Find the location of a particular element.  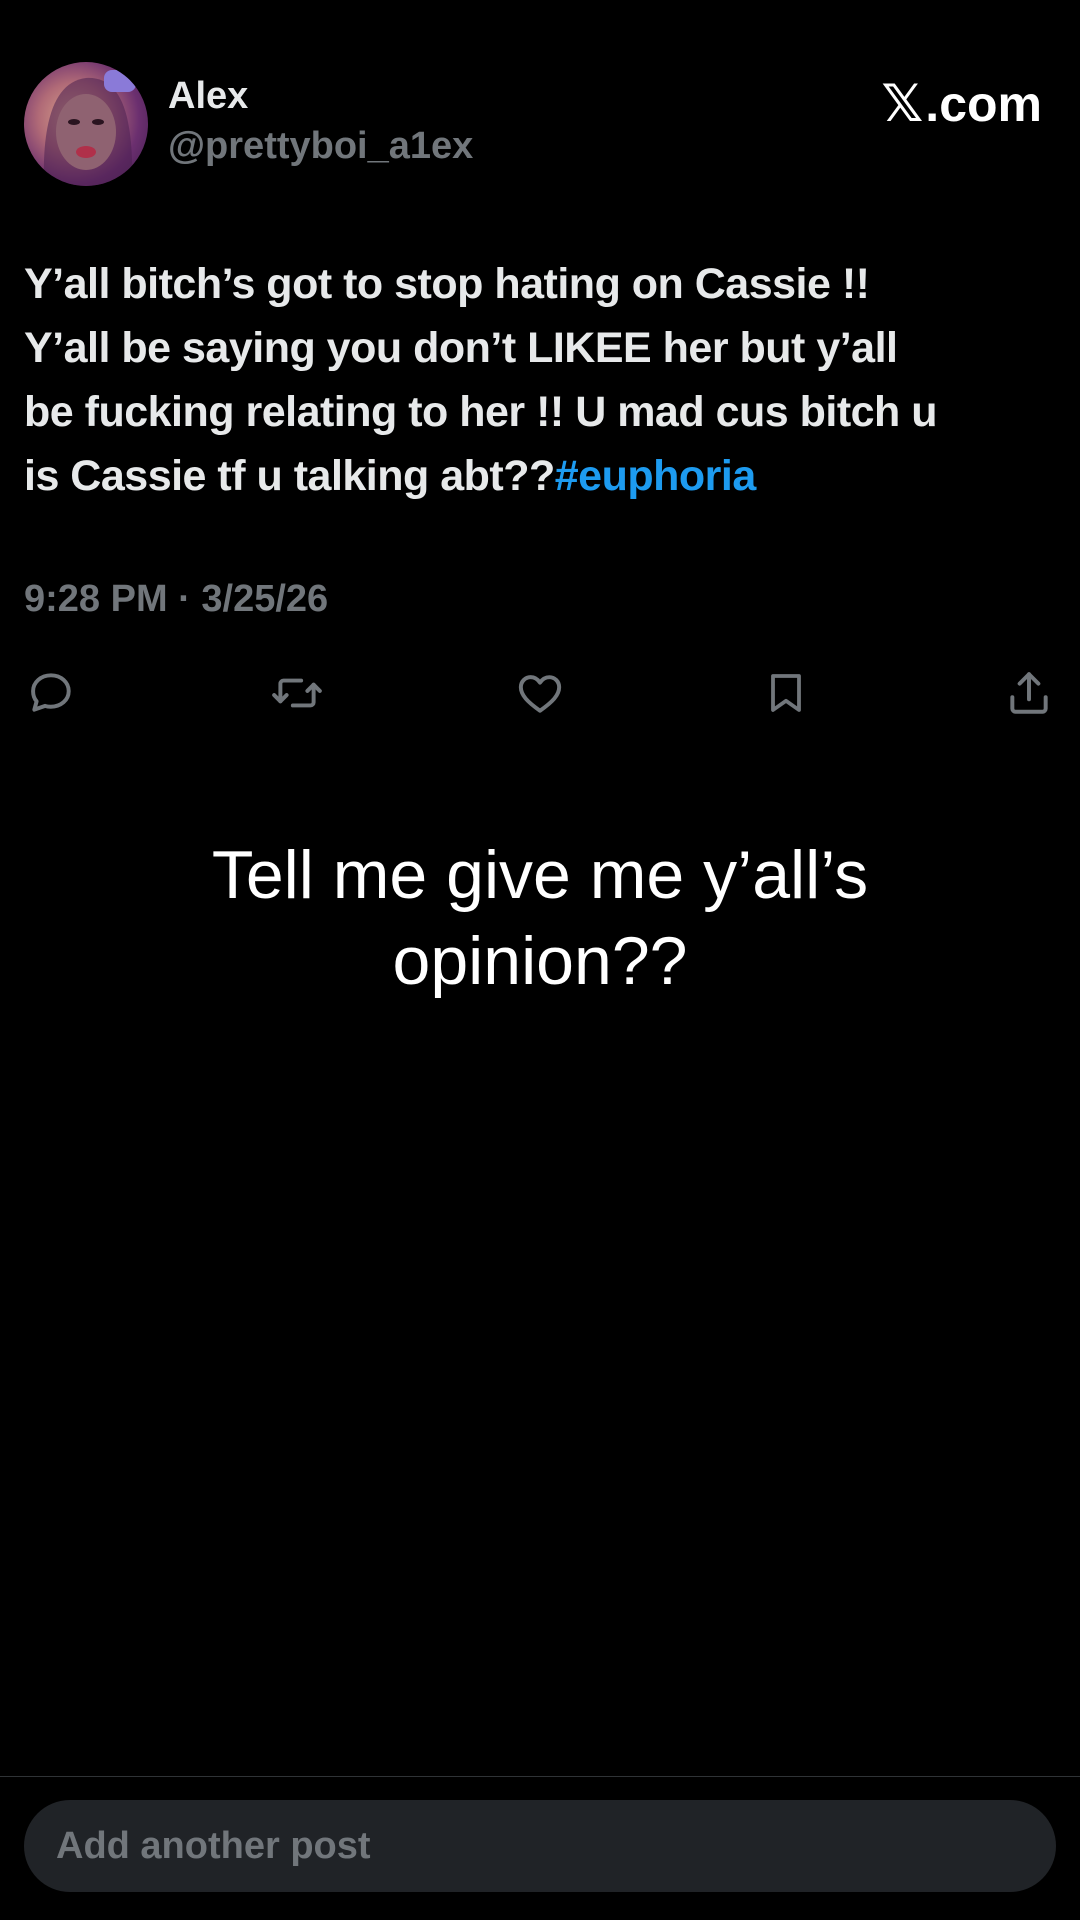

bookmark-icon is located at coordinates (786, 693).